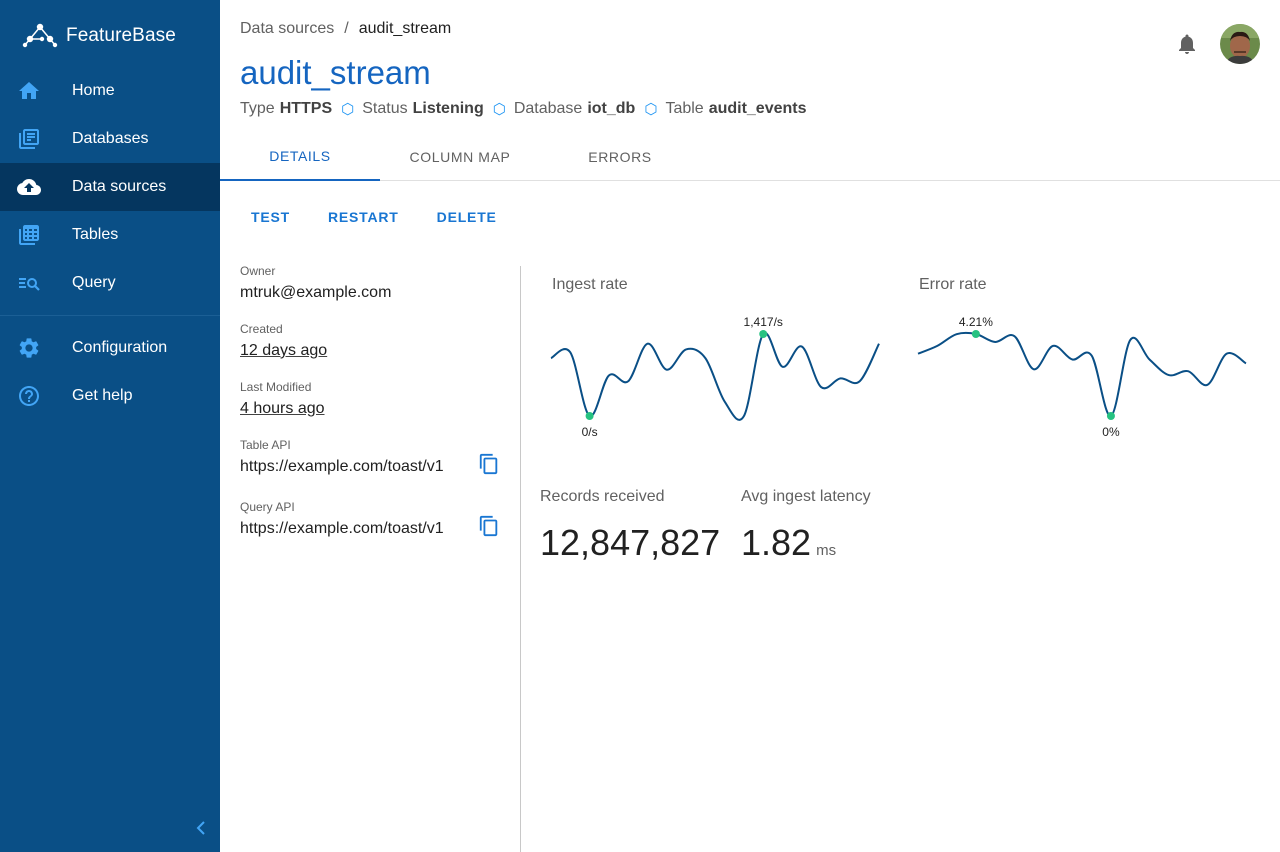  Describe the element at coordinates (1187, 44) in the screenshot. I see `notification-bell-icon` at that location.